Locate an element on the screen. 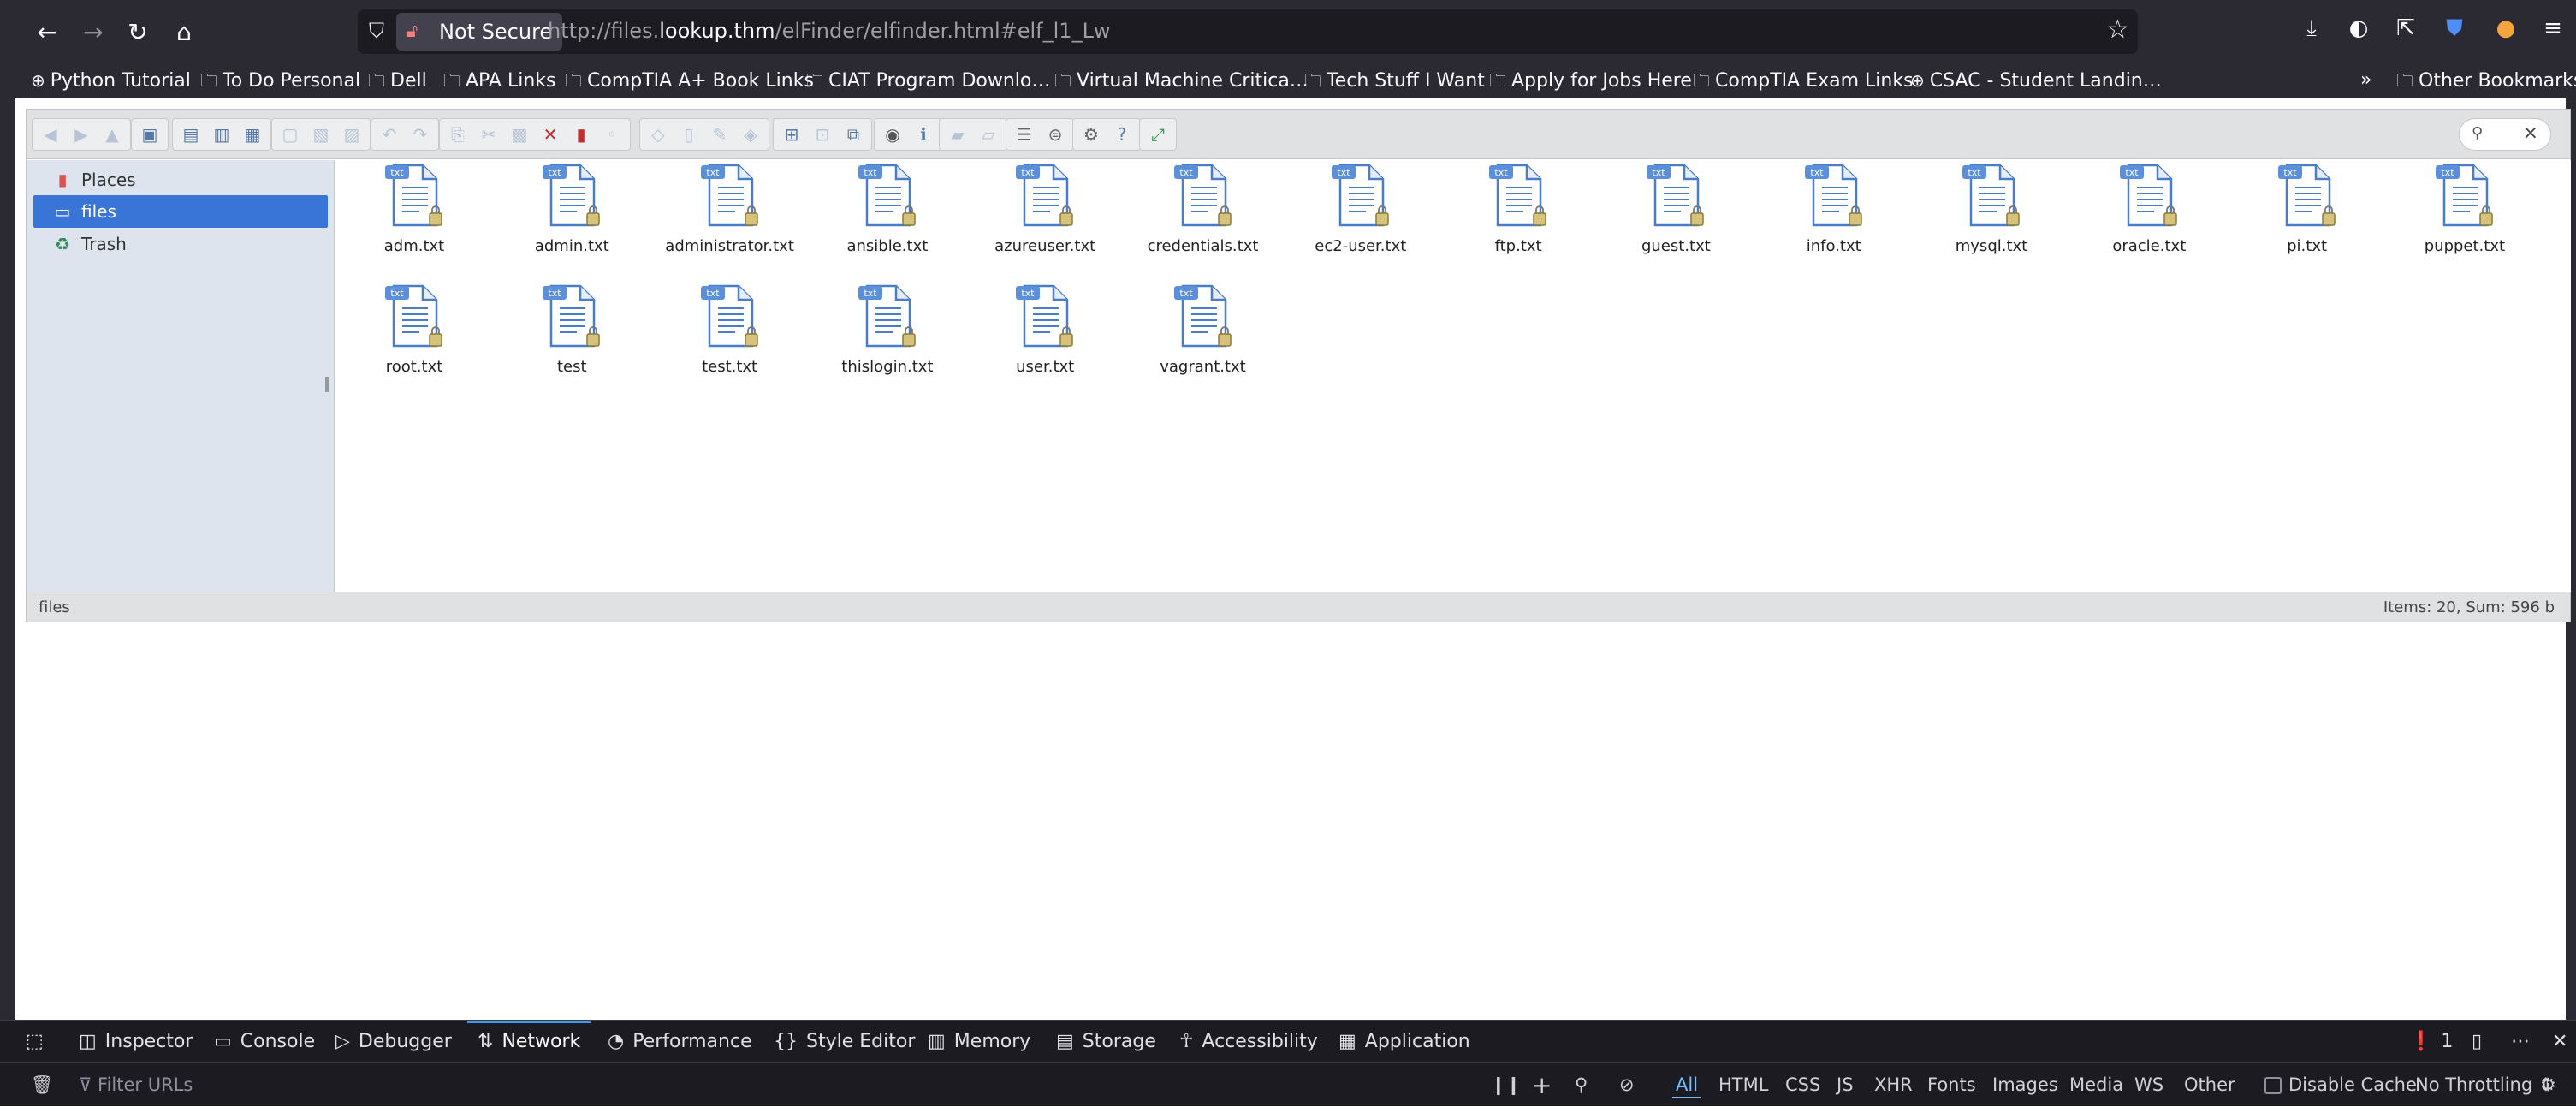  filter-ws: WS is located at coordinates (2148, 1085).